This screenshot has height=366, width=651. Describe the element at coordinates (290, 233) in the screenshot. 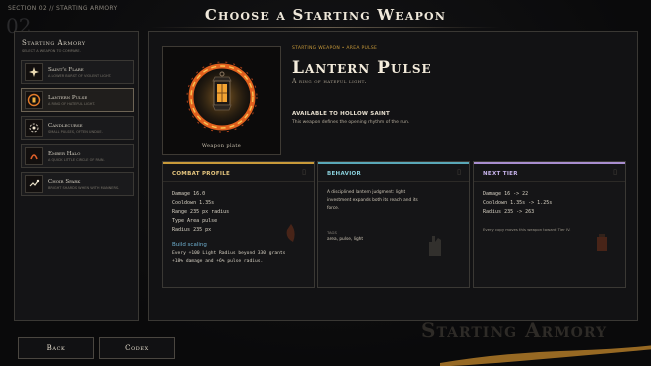

I see `ember-ghost-icon` at that location.